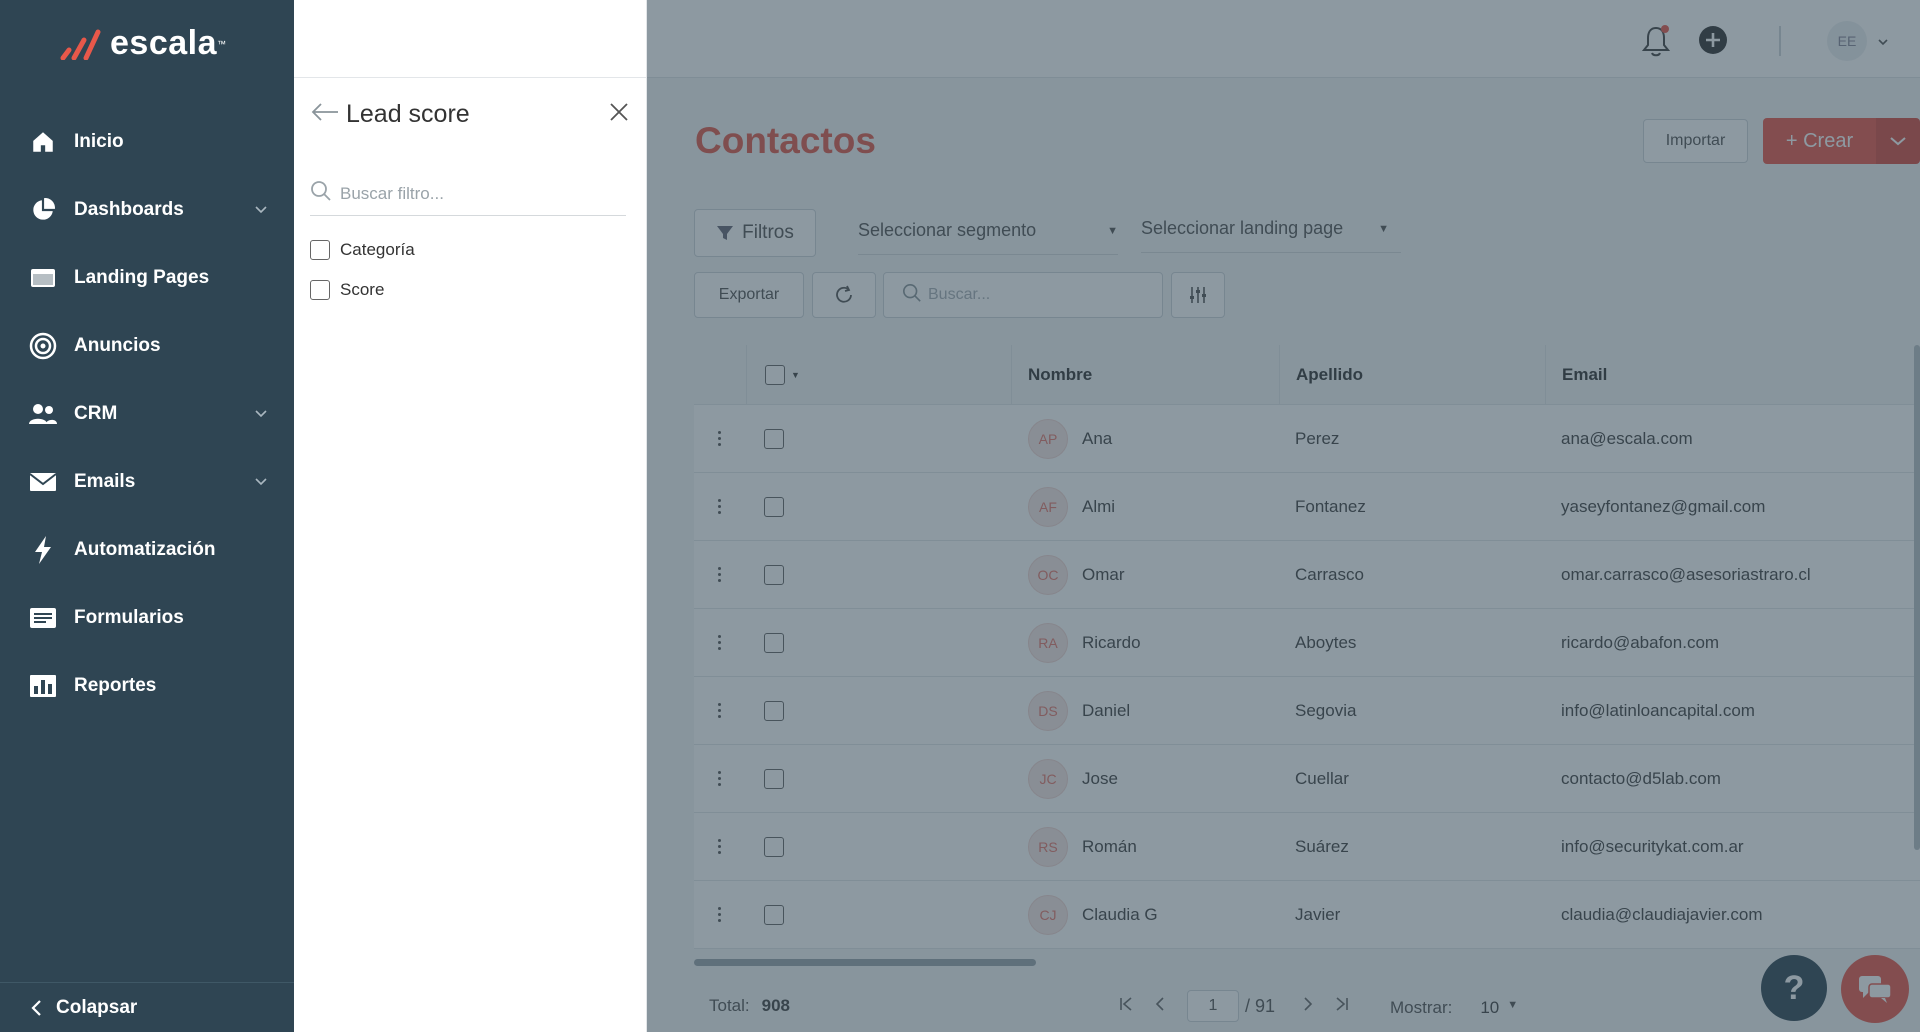 This screenshot has height=1032, width=1920. What do you see at coordinates (988, 231) in the screenshot?
I see `segment-select: Seleccionar segmento ▼` at bounding box center [988, 231].